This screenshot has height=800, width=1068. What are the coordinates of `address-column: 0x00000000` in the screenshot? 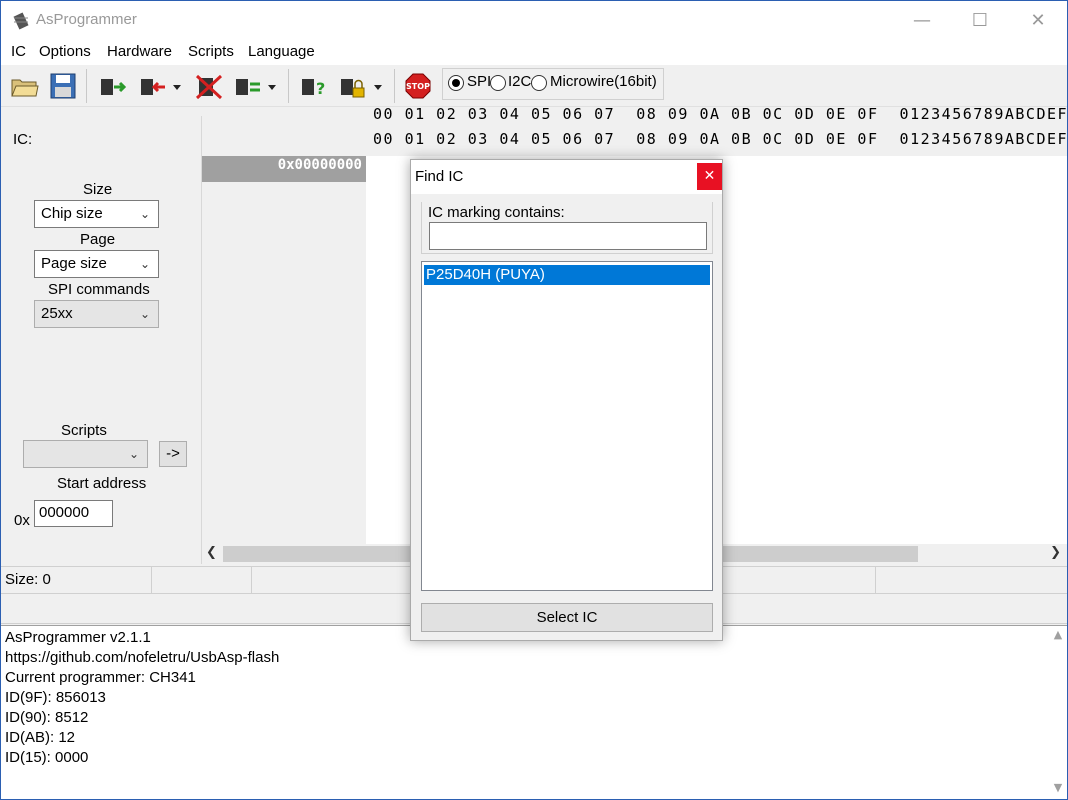 It's located at (284, 350).